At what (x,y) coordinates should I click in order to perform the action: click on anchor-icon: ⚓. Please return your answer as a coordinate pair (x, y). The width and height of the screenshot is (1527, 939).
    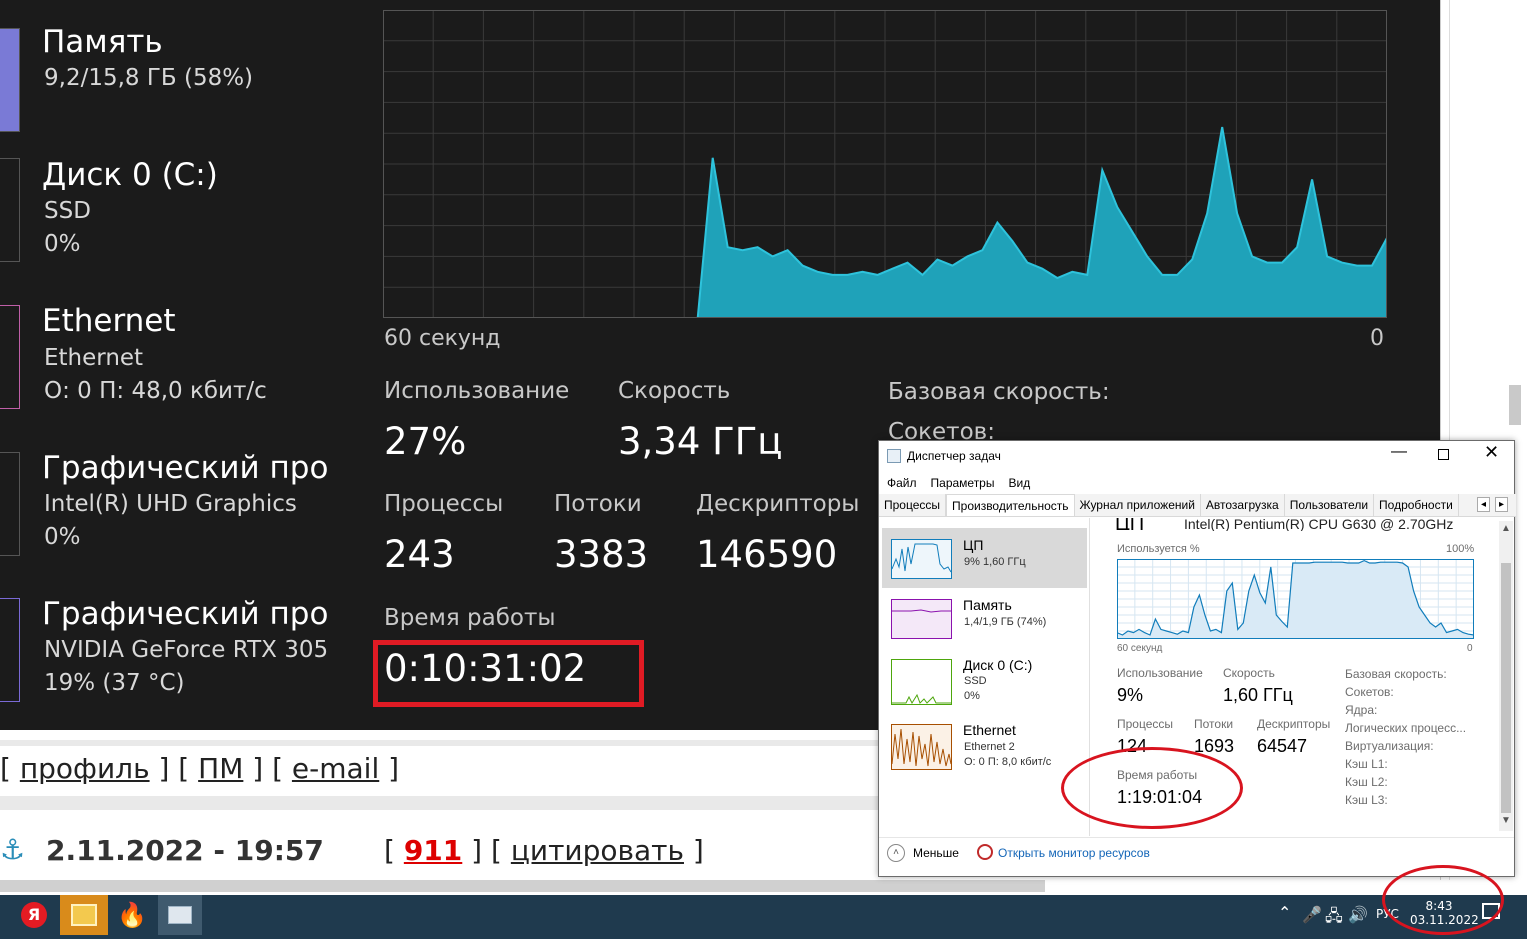
    Looking at the image, I should click on (12, 849).